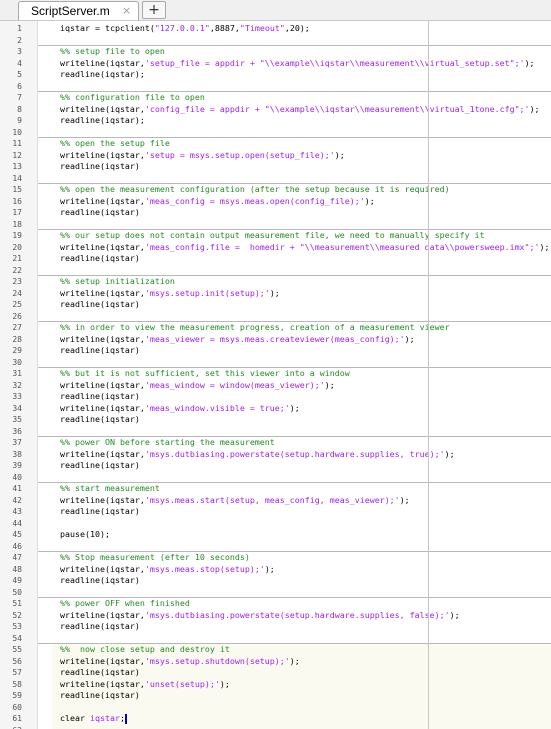  Describe the element at coordinates (275, 489) in the screenshot. I see `code-line: 41 %% start measurement` at that location.